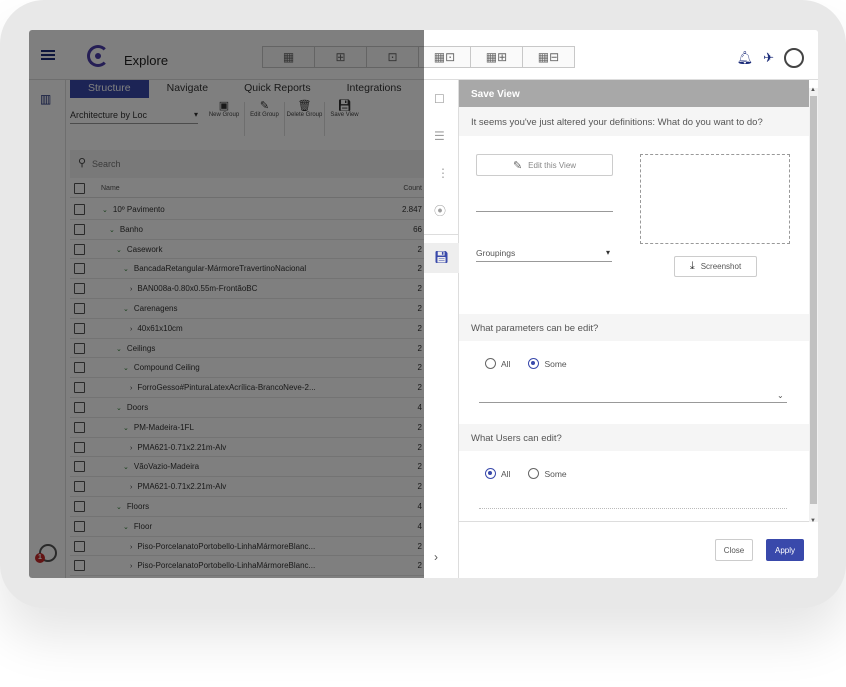 Image resolution: width=846 pixels, height=687 pixels. Describe the element at coordinates (634, 93) in the screenshot. I see `dialog-title: Save View` at that location.